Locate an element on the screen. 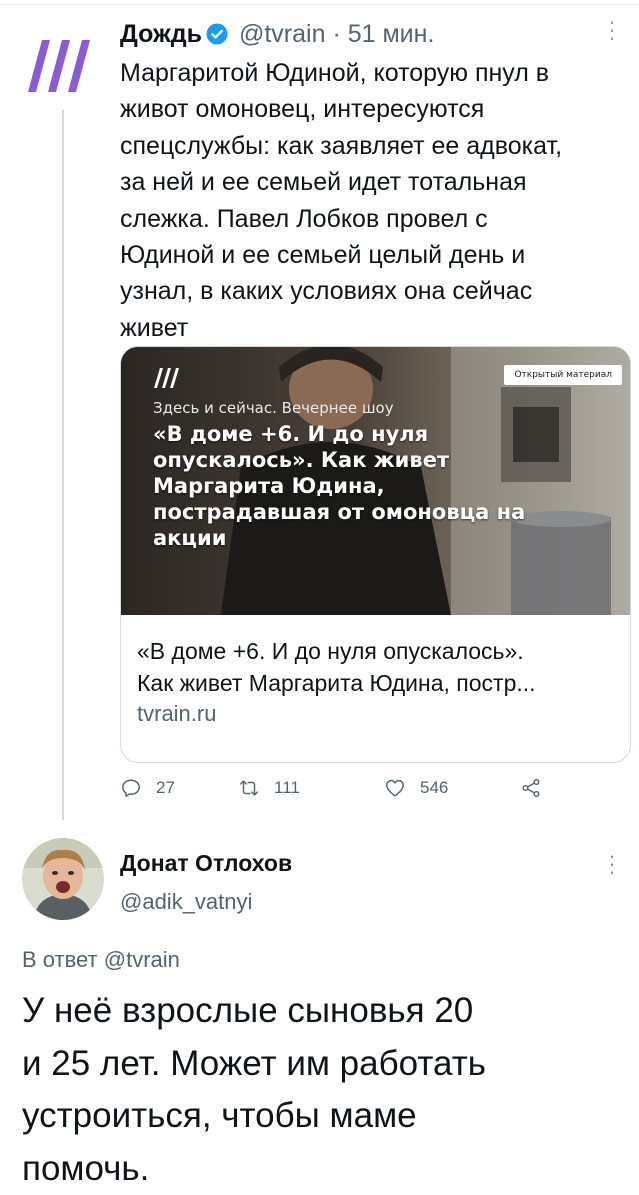  thread-line is located at coordinates (63, 465).